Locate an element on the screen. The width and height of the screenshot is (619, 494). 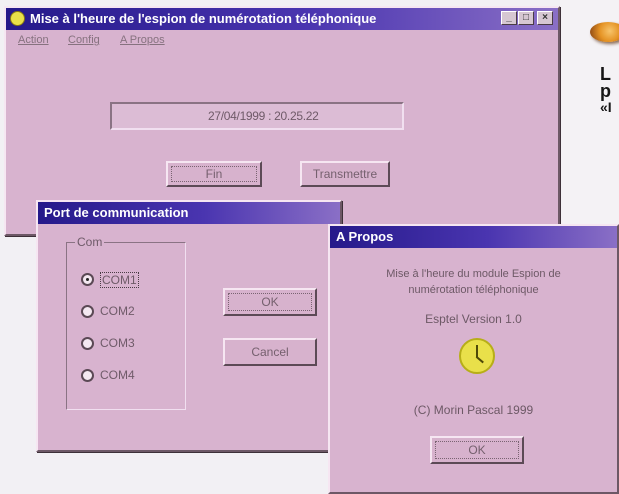
datetime-value: 27/04/1999 : 20.25.22 is located at coordinates (263, 116).